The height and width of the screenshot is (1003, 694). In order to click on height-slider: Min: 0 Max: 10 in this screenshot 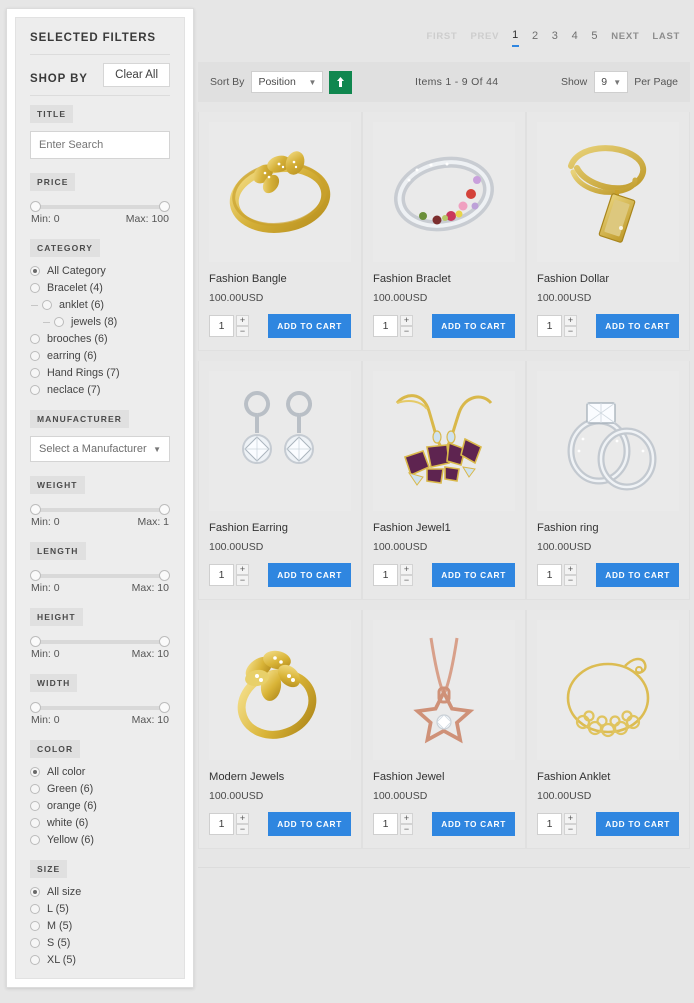, I will do `click(100, 648)`.